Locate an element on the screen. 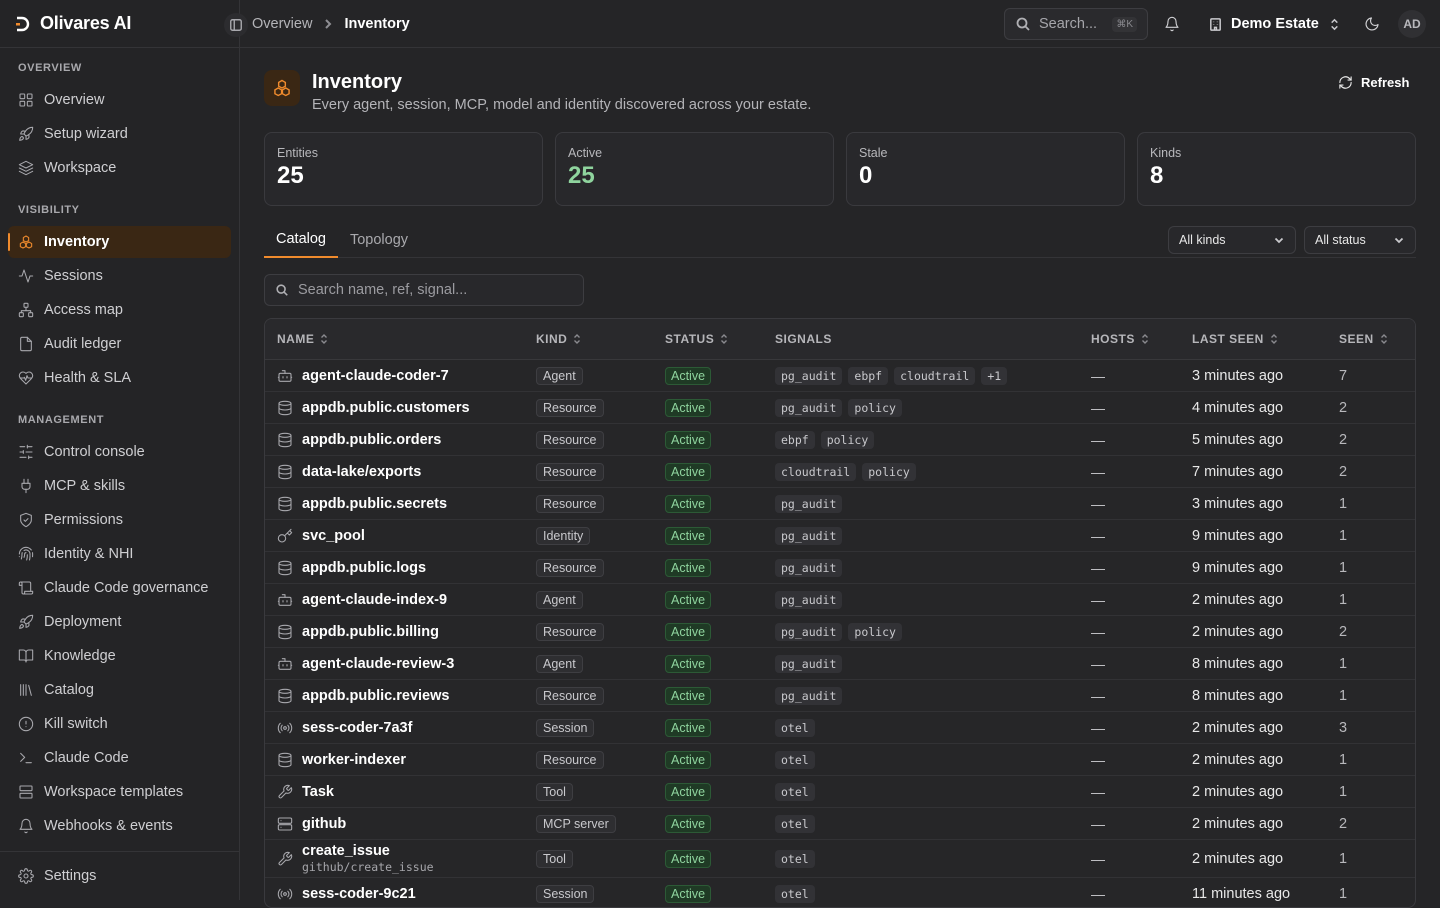  theme-toggle-button is located at coordinates (1372, 24).